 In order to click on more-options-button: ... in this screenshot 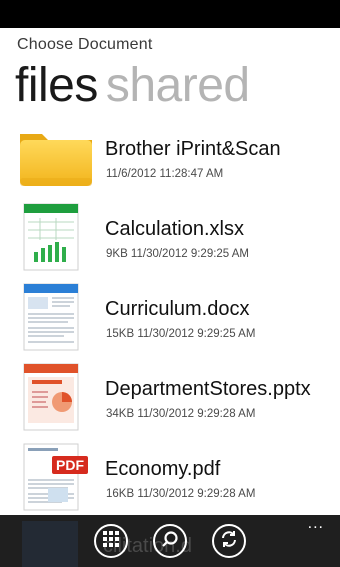, I will do `click(316, 524)`.